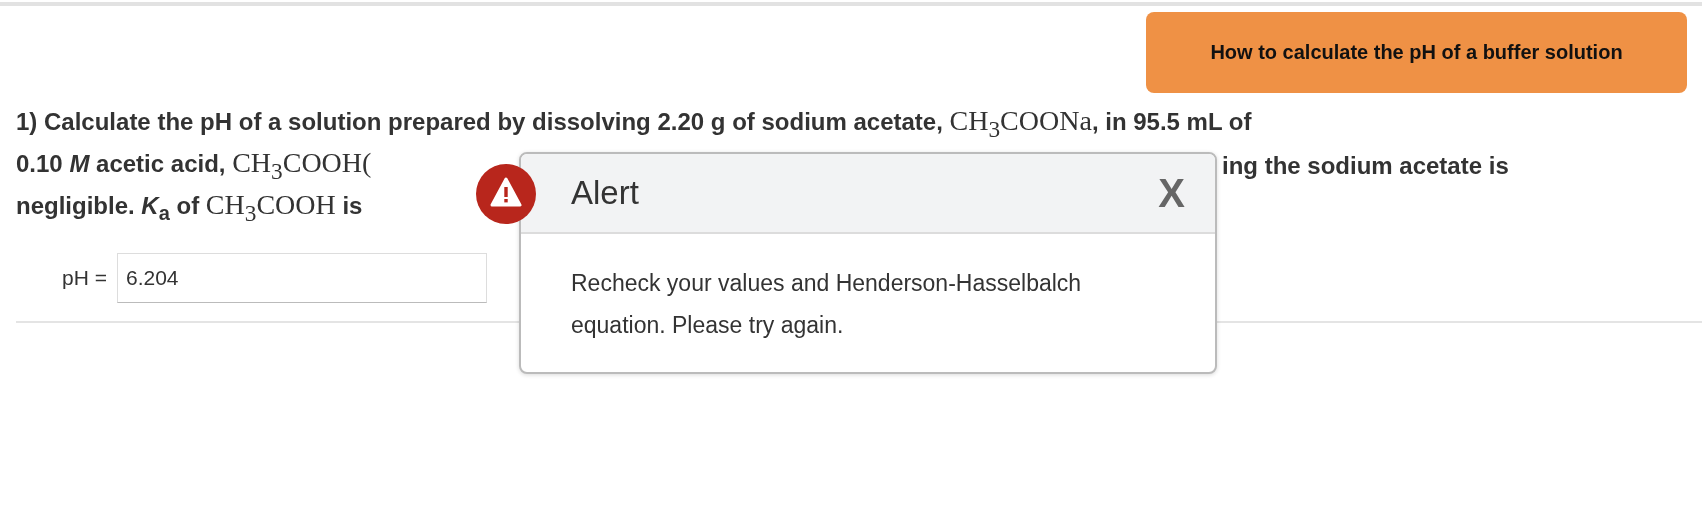 Image resolution: width=1702 pixels, height=506 pixels. What do you see at coordinates (605, 193) in the screenshot?
I see `alert-title: Alert` at bounding box center [605, 193].